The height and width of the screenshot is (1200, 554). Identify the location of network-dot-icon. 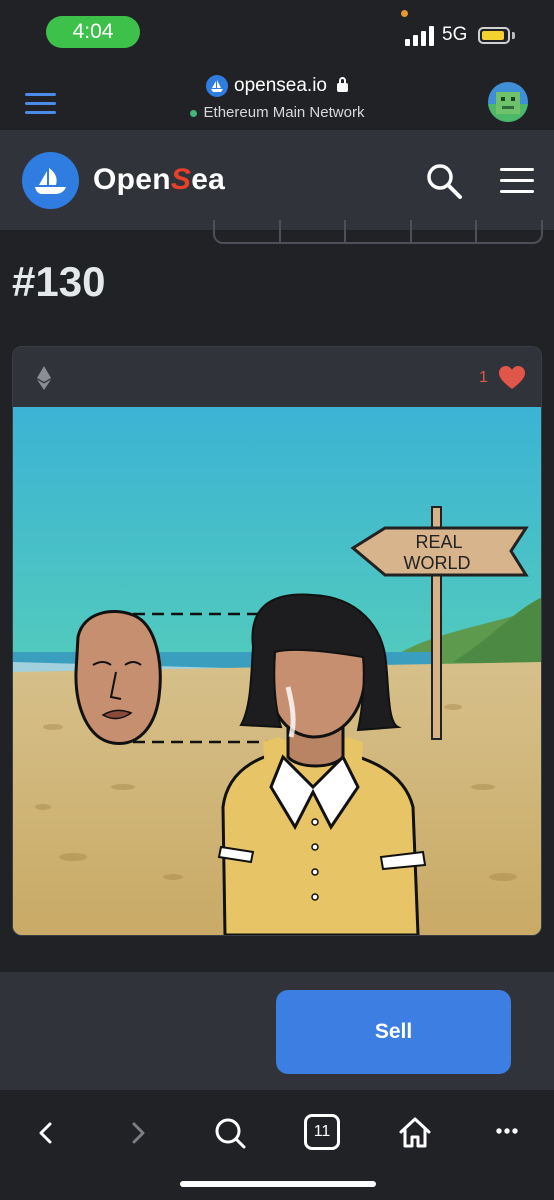
(193, 113).